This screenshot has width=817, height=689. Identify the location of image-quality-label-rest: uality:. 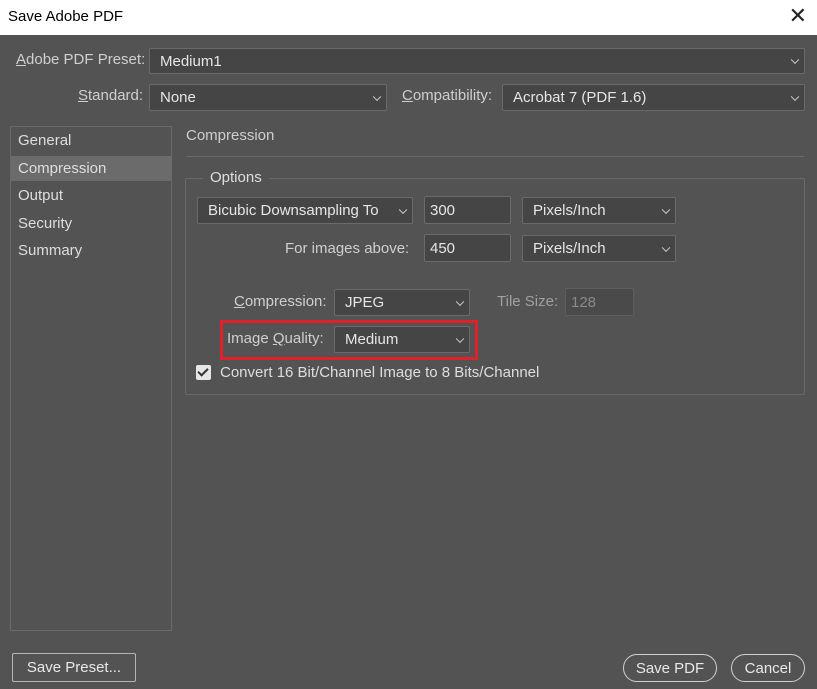
(304, 338).